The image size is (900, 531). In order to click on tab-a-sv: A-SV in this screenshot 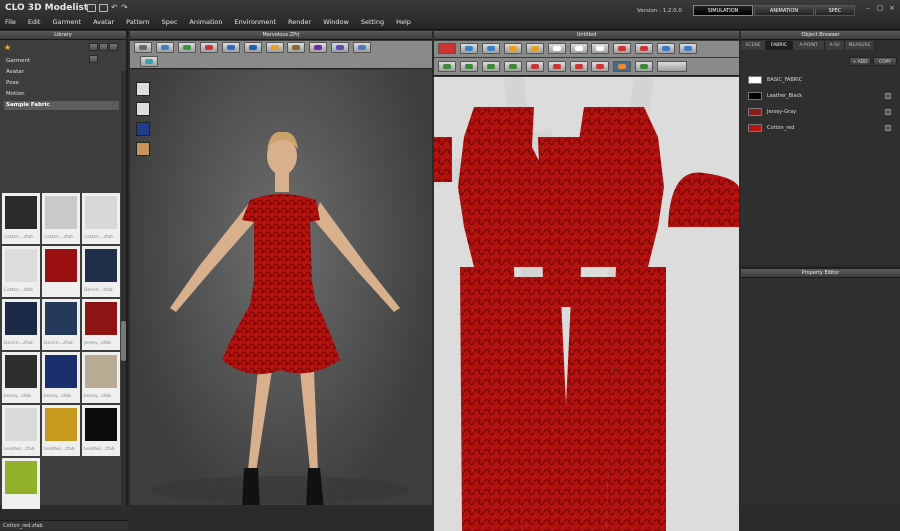, I will do `click(835, 45)`.